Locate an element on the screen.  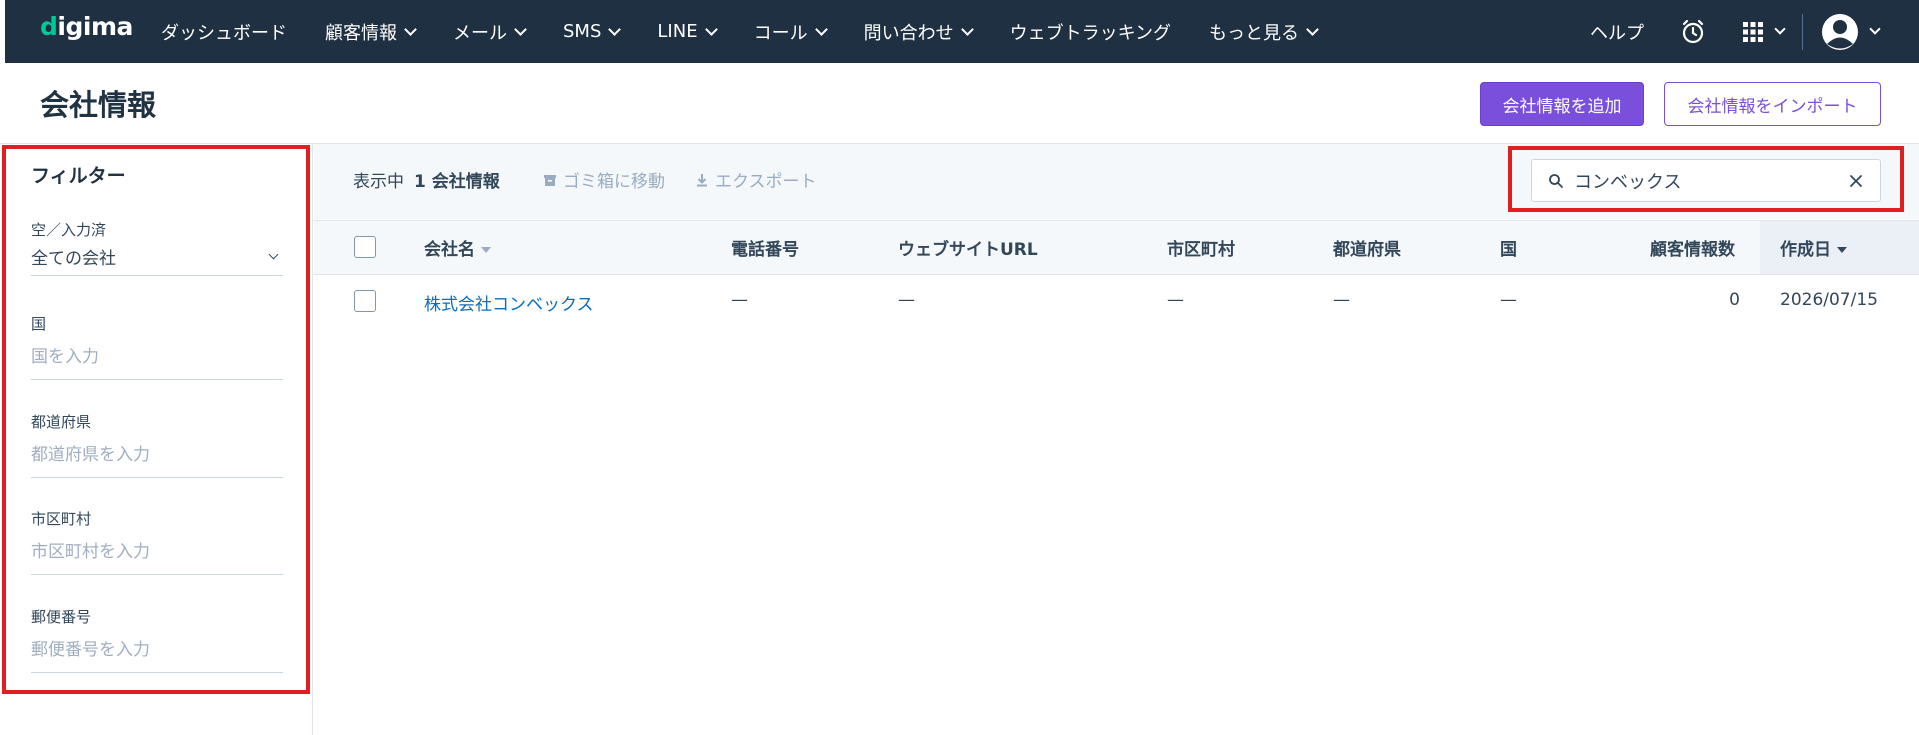
showing-prefix: 表示中 is located at coordinates (378, 182).